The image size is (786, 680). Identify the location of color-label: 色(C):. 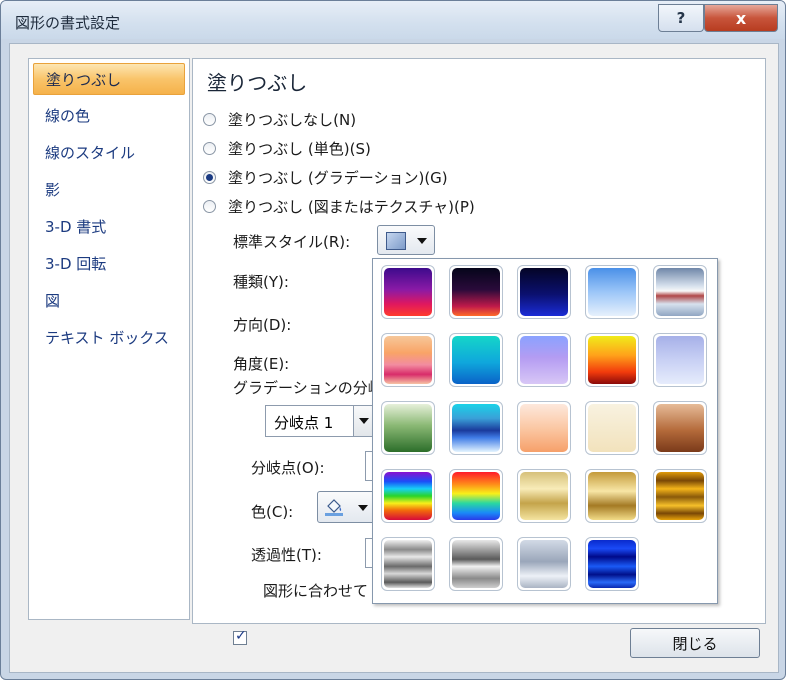
(272, 512).